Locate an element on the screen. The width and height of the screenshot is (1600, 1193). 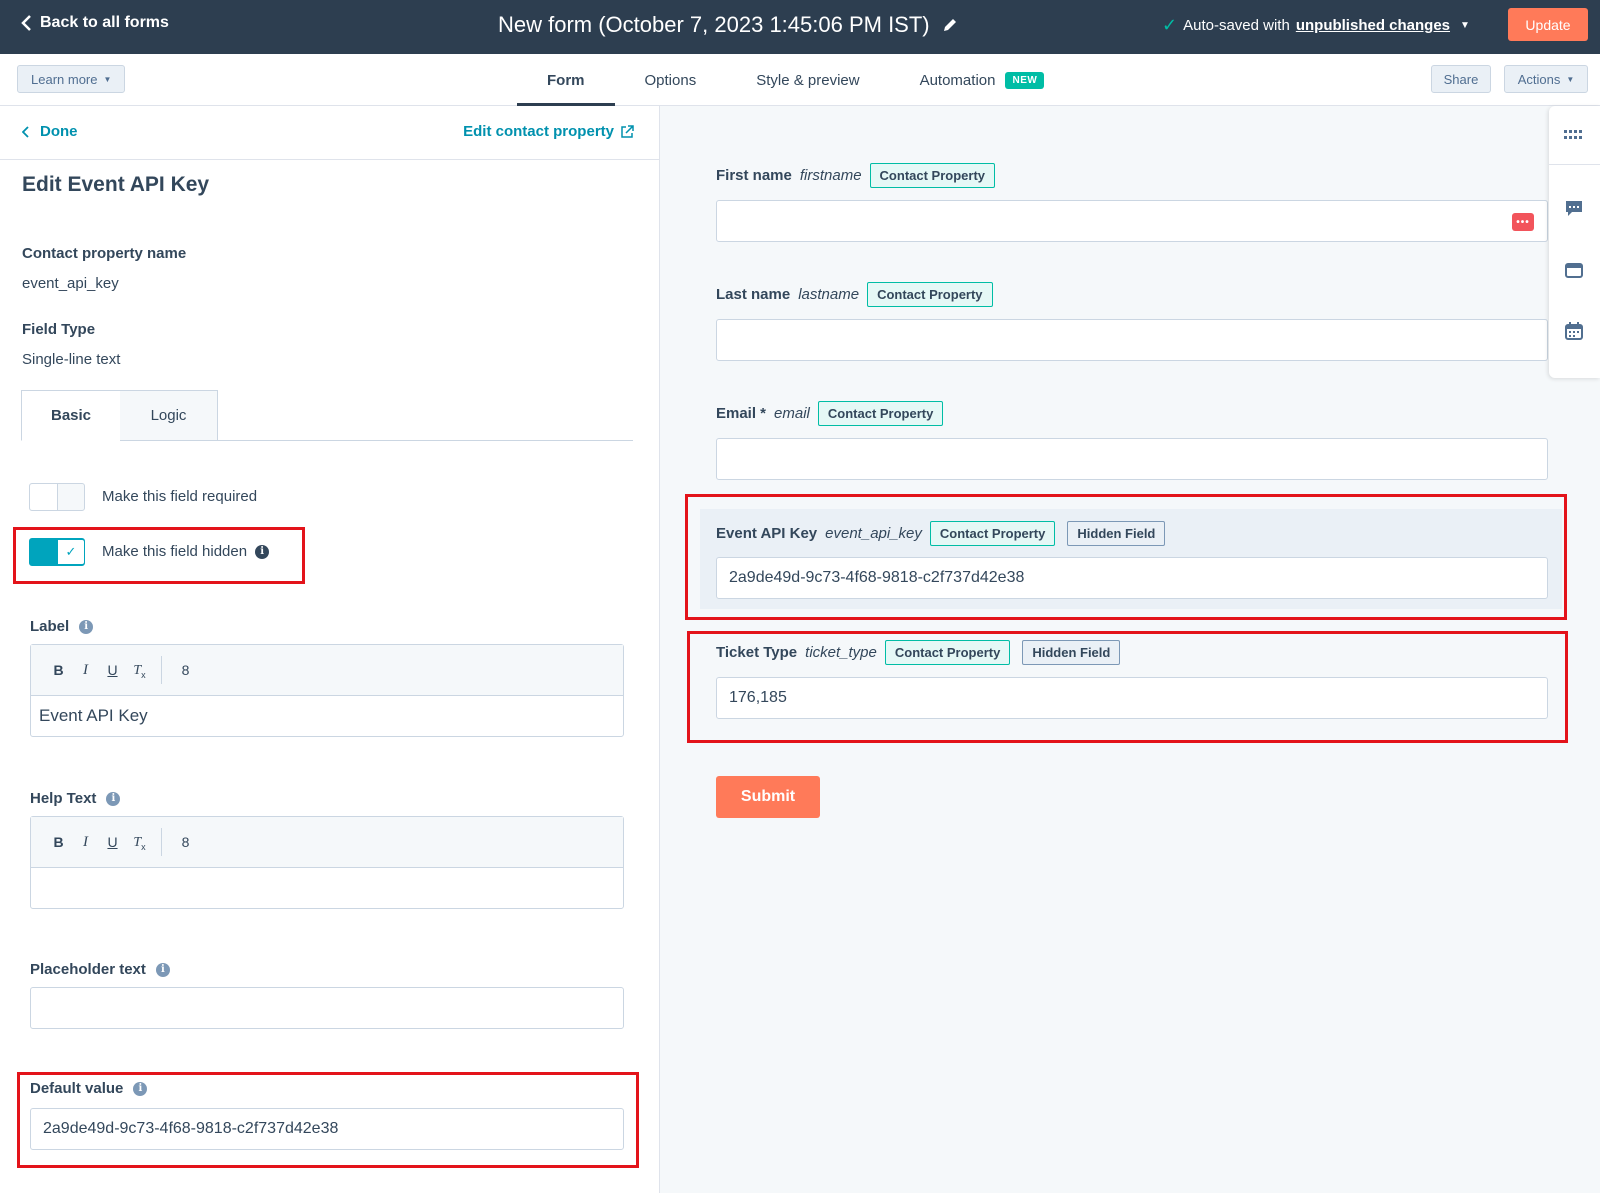
hidden-toggle-row: Make this field hidden i is located at coordinates (186, 551).